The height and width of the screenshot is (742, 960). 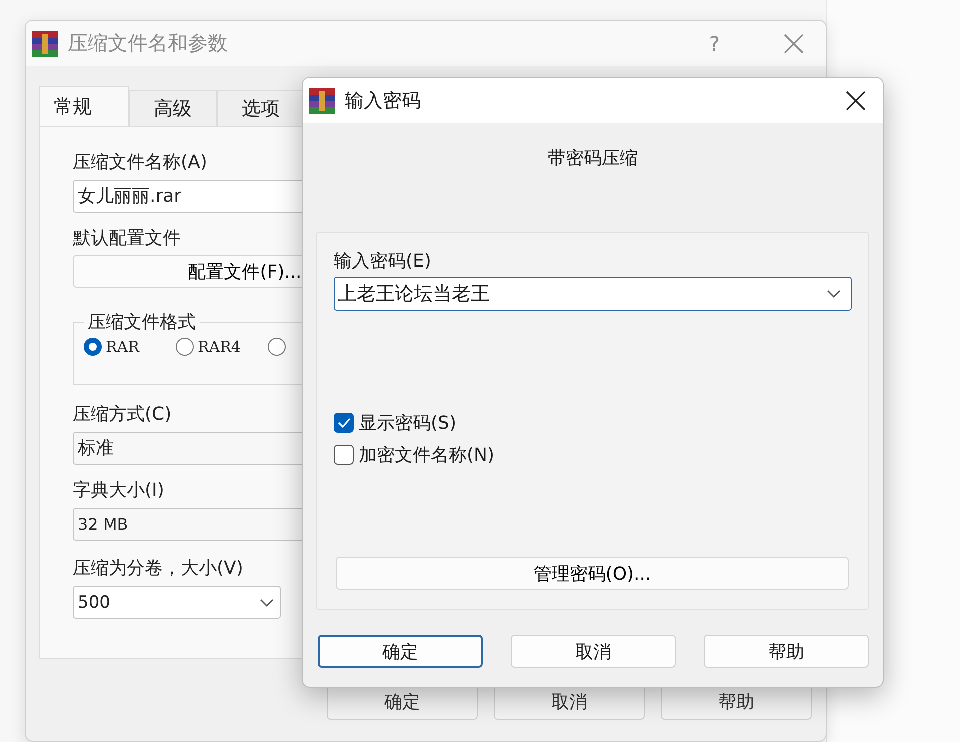 I want to click on dialog-title: 输入密码, so click(x=383, y=101).